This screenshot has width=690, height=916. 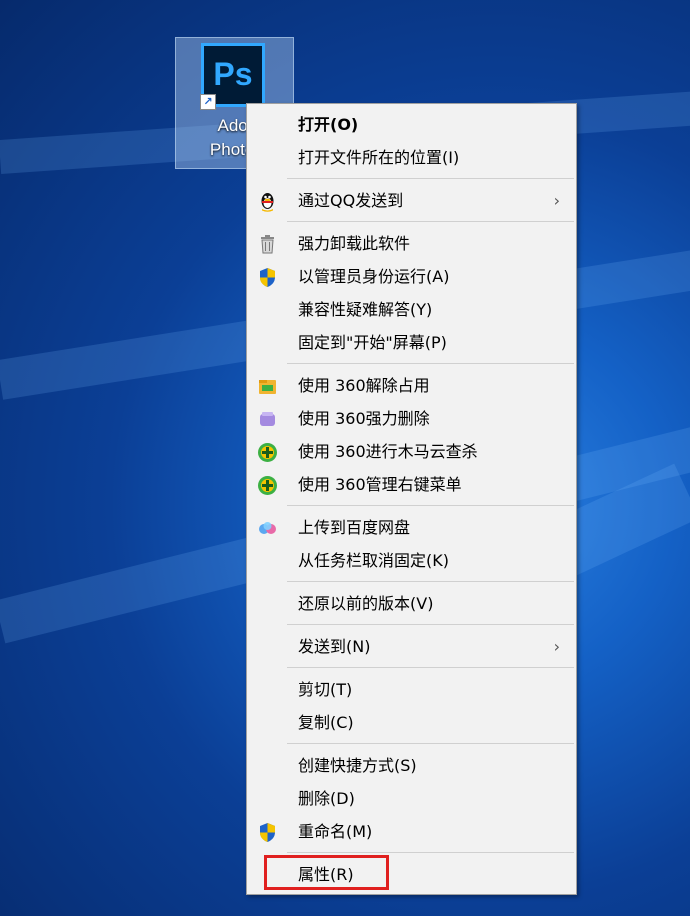 What do you see at coordinates (334, 646) in the screenshot?
I see `menu-item-label: 发送到(N)` at bounding box center [334, 646].